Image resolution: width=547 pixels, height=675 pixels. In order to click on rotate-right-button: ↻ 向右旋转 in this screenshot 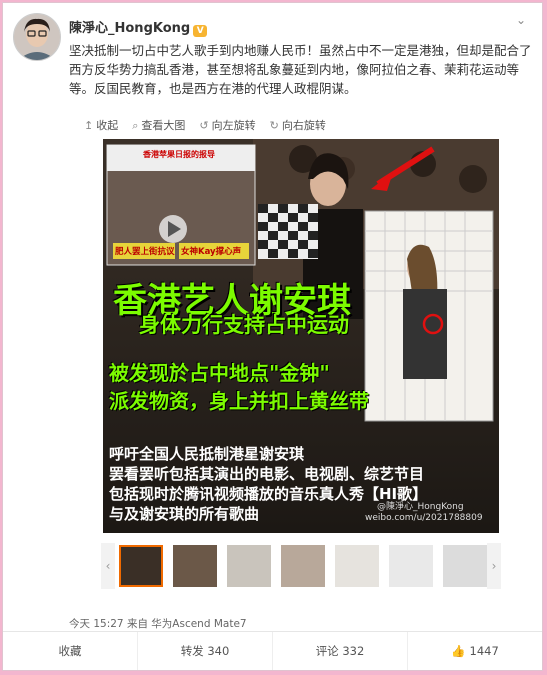, I will do `click(298, 125)`.